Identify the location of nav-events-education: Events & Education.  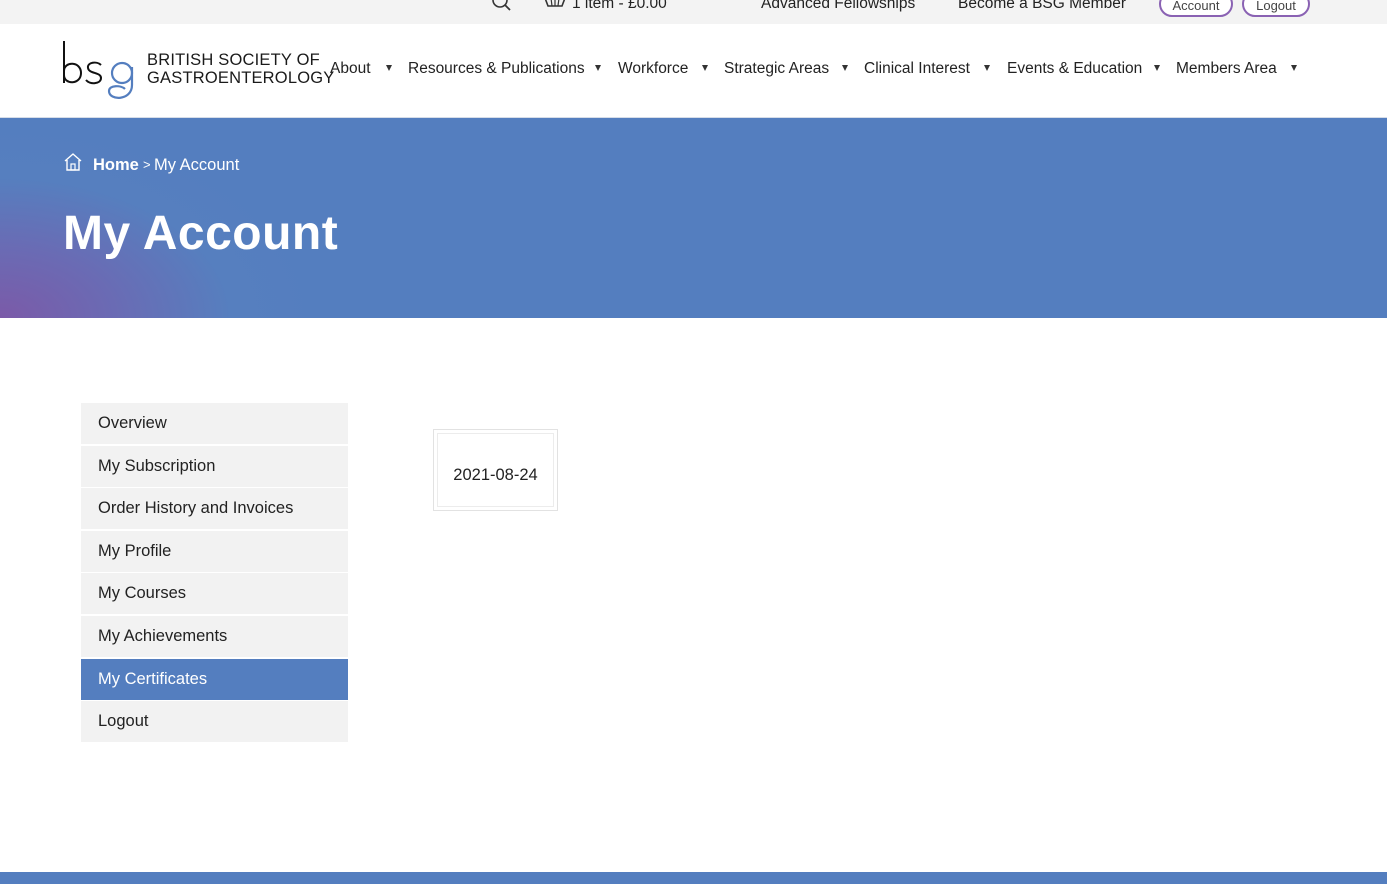
(1083, 69).